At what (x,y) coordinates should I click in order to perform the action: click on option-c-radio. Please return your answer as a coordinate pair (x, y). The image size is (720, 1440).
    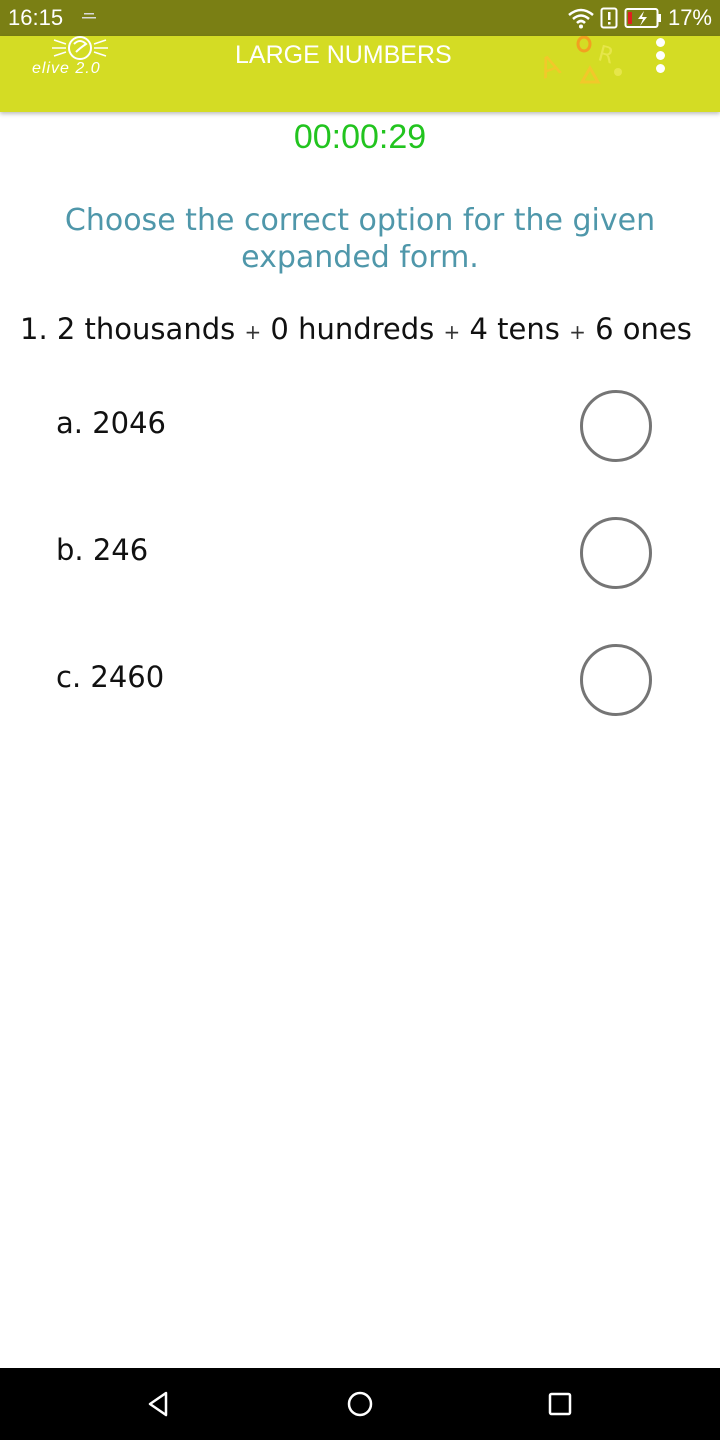
    Looking at the image, I should click on (616, 680).